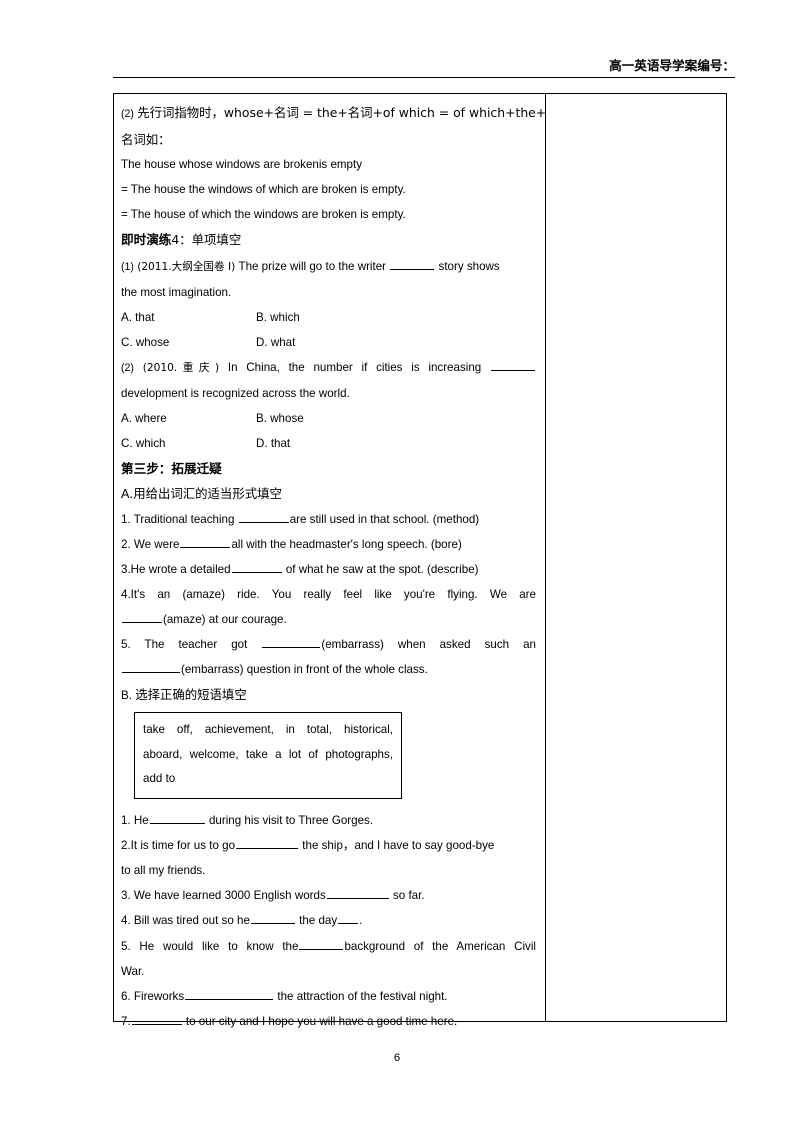 The image size is (794, 1123). Describe the element at coordinates (397, 1058) in the screenshot. I see `page-number: 6` at that location.